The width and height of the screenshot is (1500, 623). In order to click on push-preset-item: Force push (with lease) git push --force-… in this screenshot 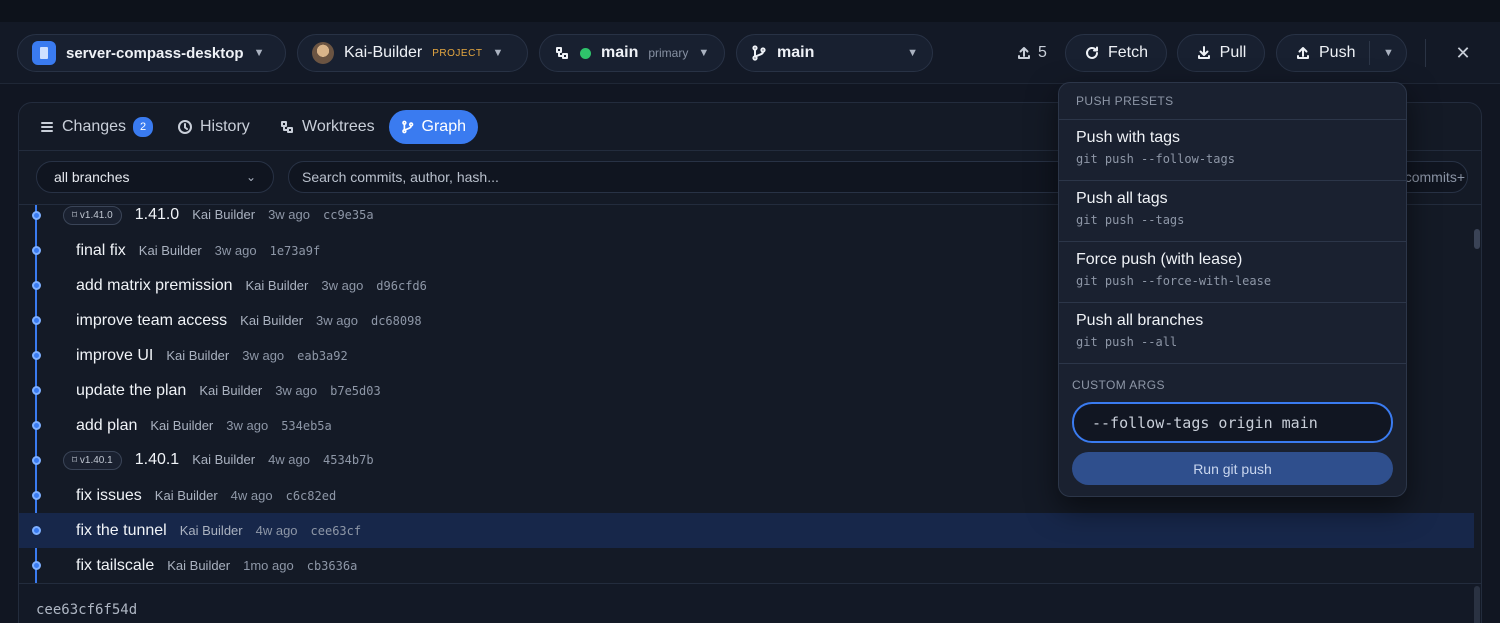, I will do `click(1232, 272)`.